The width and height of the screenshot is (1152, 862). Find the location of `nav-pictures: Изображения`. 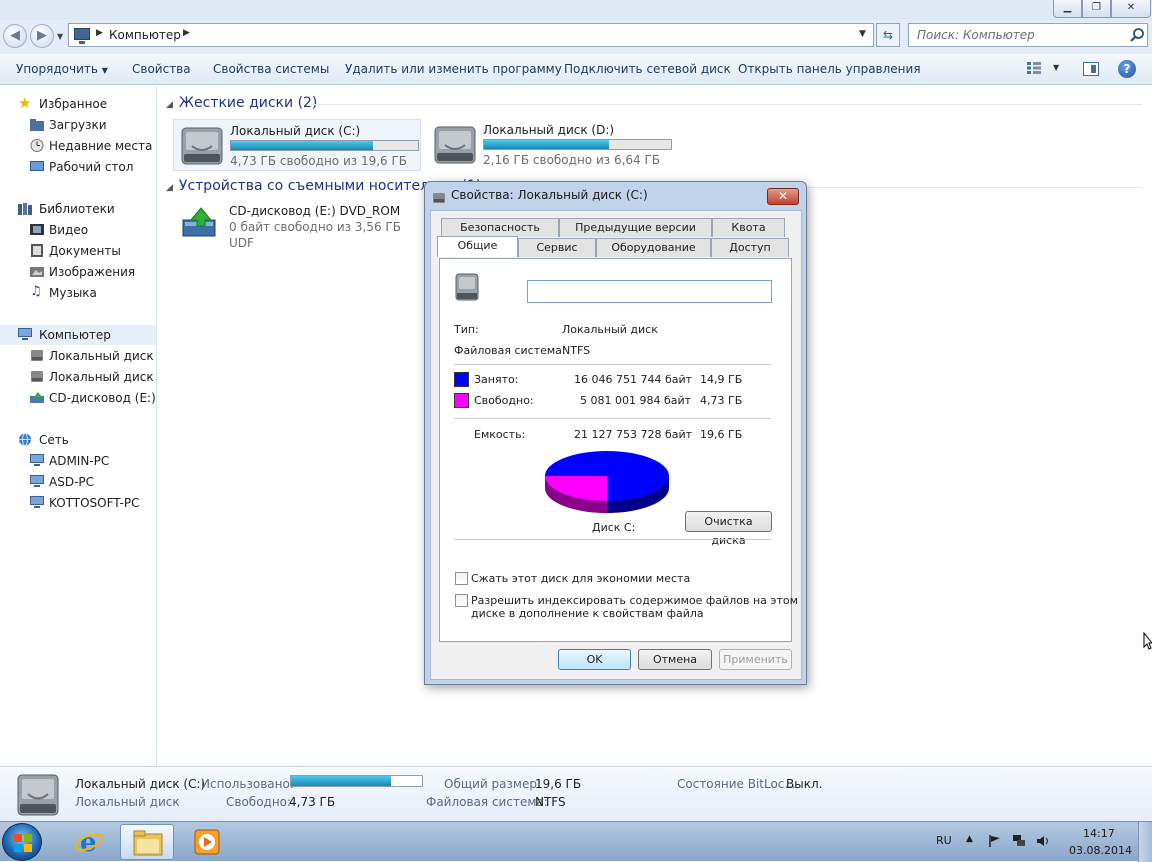

nav-pictures: Изображения is located at coordinates (78, 272).